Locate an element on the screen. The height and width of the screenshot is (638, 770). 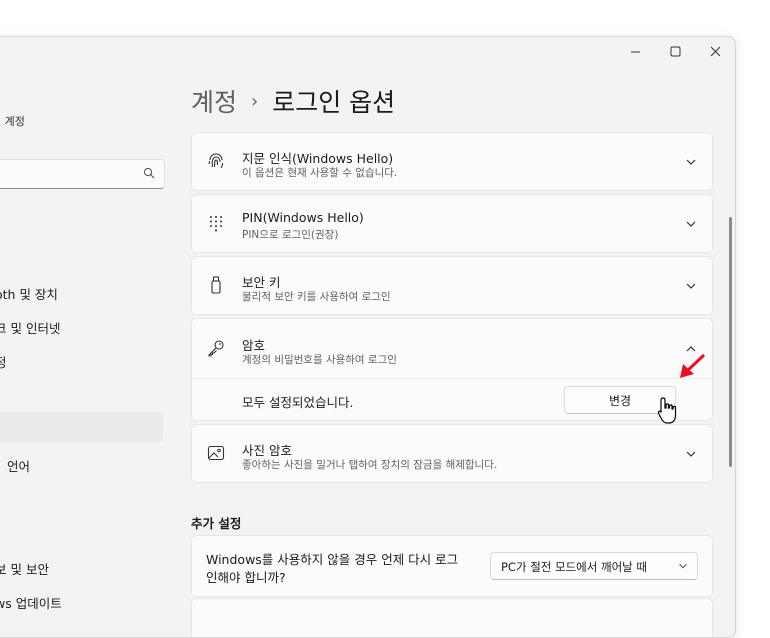
card-pin: PIN(Windows Hello) PIN으로 로그인(권장) is located at coordinates (452, 223).